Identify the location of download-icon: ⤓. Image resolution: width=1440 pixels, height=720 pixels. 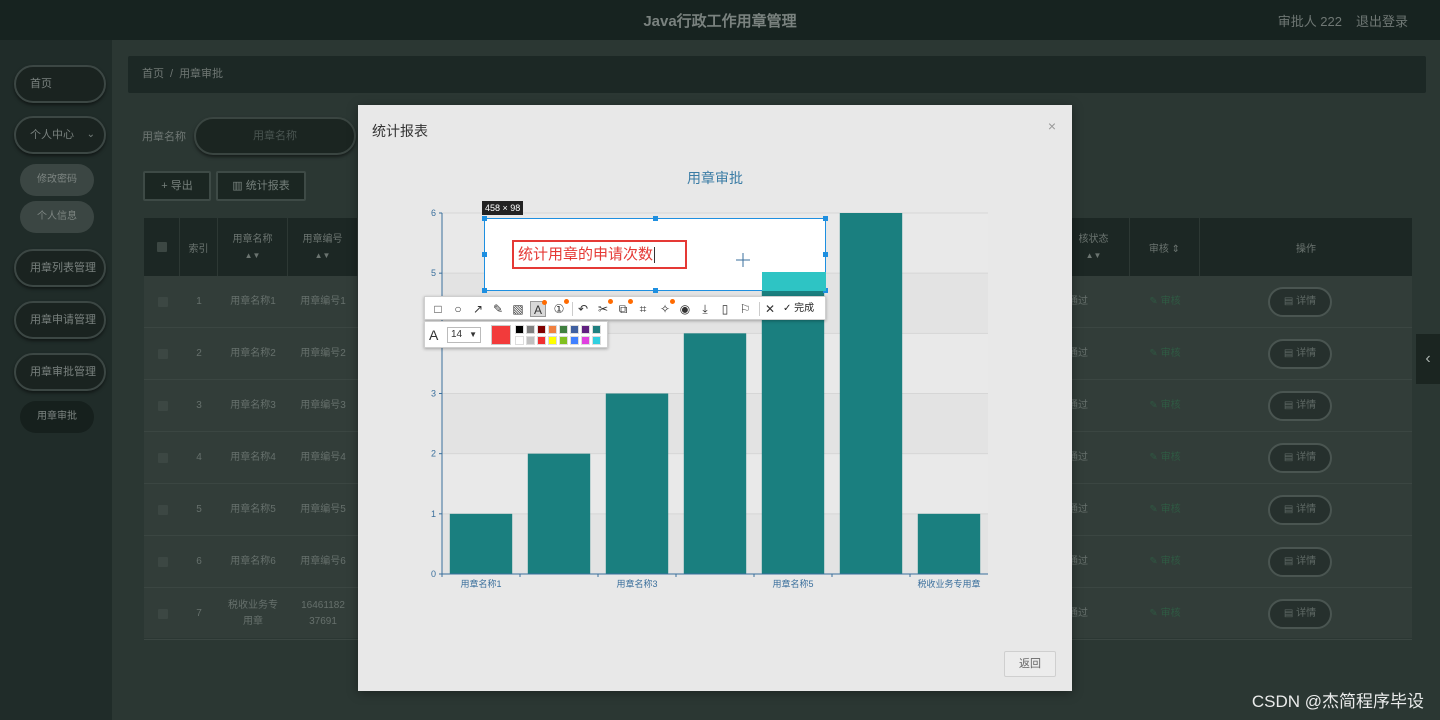
(705, 309).